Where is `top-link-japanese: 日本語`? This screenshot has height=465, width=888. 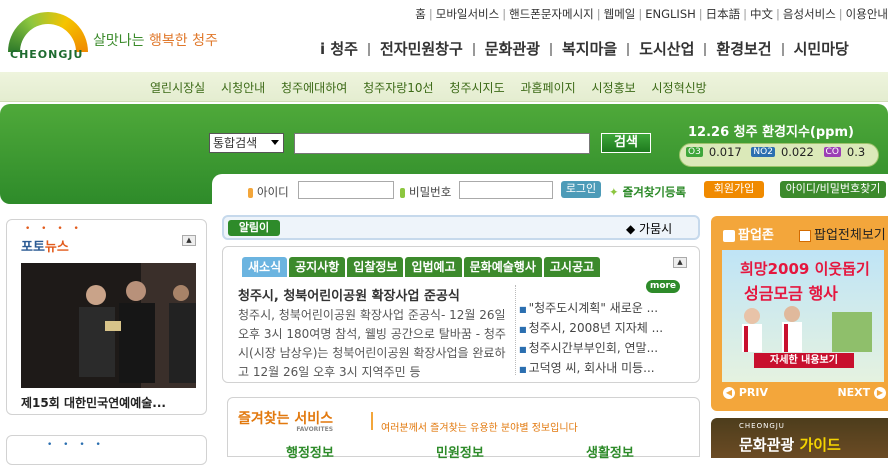
top-link-japanese: 日本語 is located at coordinates (723, 14).